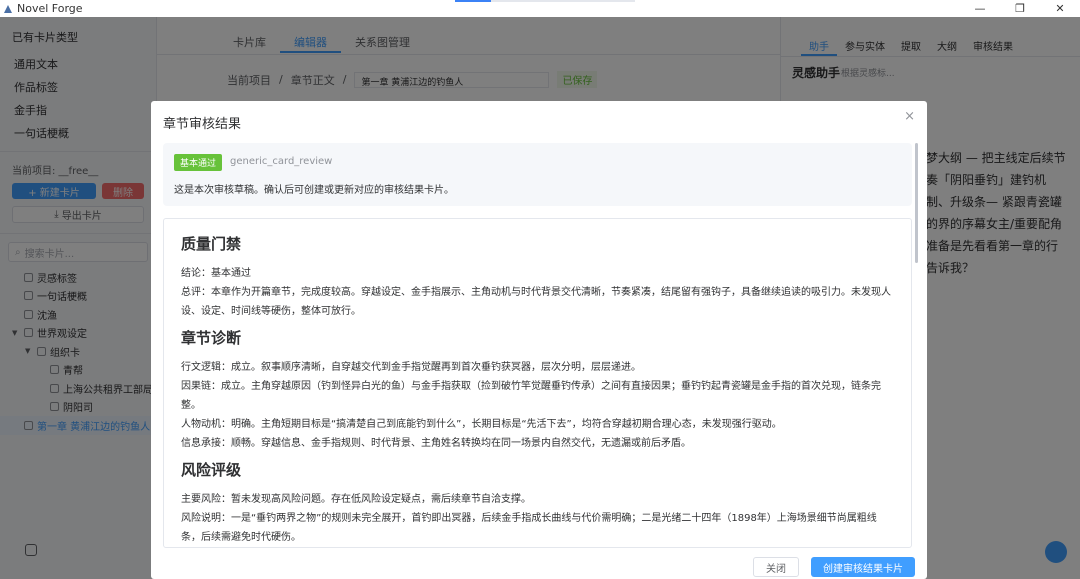  I want to click on close-window-button: ✕, so click(1060, 8).